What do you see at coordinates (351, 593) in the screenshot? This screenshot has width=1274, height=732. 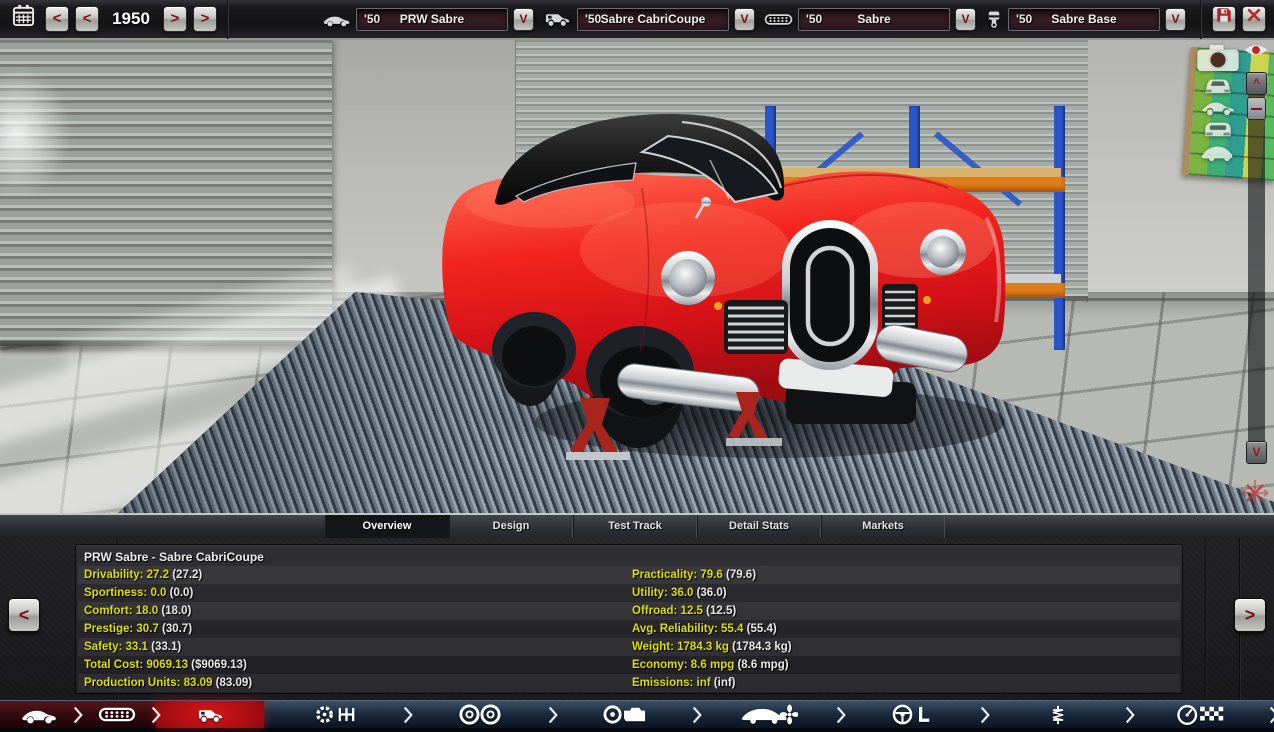 I see `stat-row: Sportiness: 0.0 (0.0)` at bounding box center [351, 593].